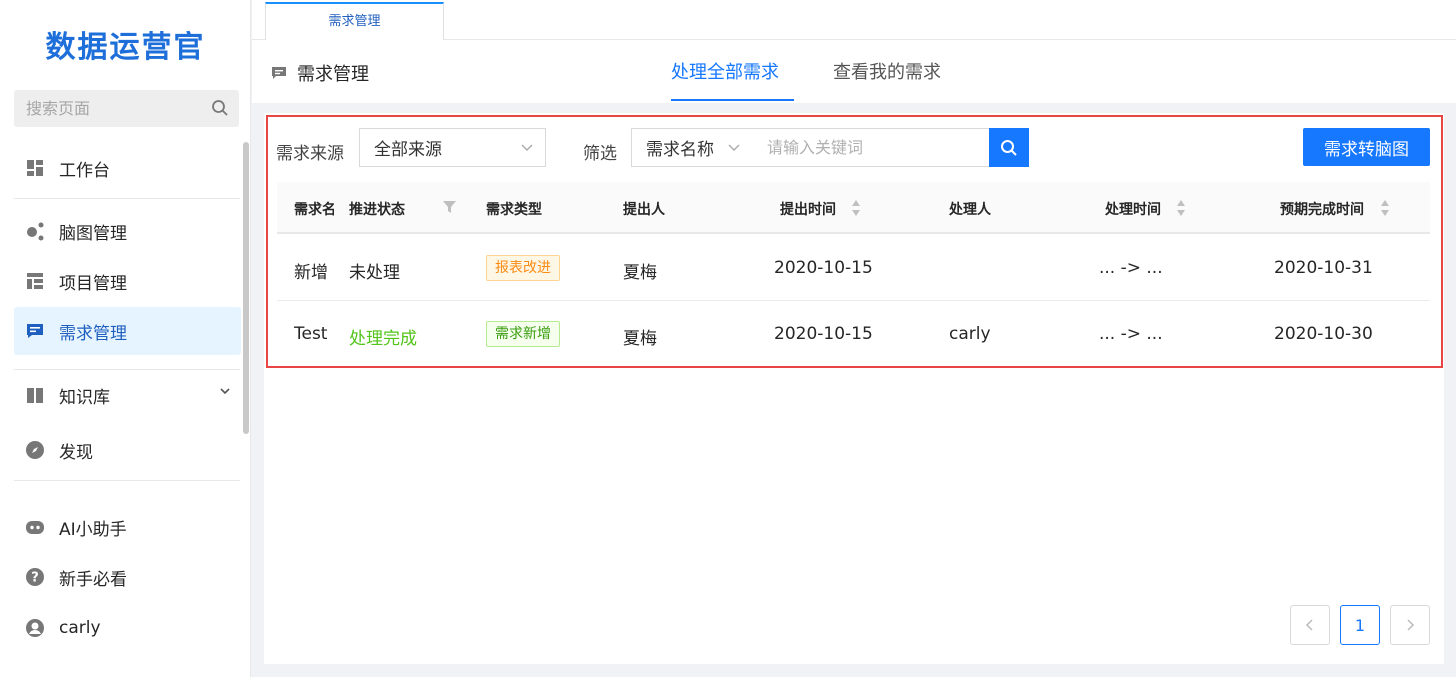 The width and height of the screenshot is (1456, 677). Describe the element at coordinates (680, 150) in the screenshot. I see `field-select-value: 需求名称` at that location.